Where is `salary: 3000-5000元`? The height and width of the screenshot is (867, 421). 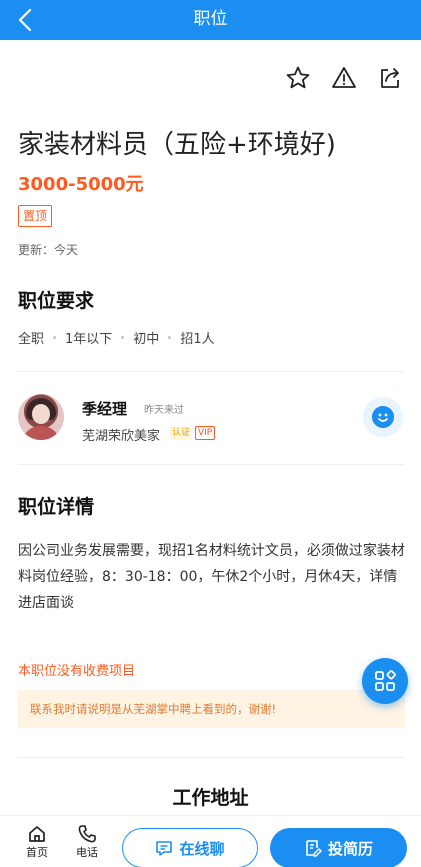
salary: 3000-5000元 is located at coordinates (81, 184).